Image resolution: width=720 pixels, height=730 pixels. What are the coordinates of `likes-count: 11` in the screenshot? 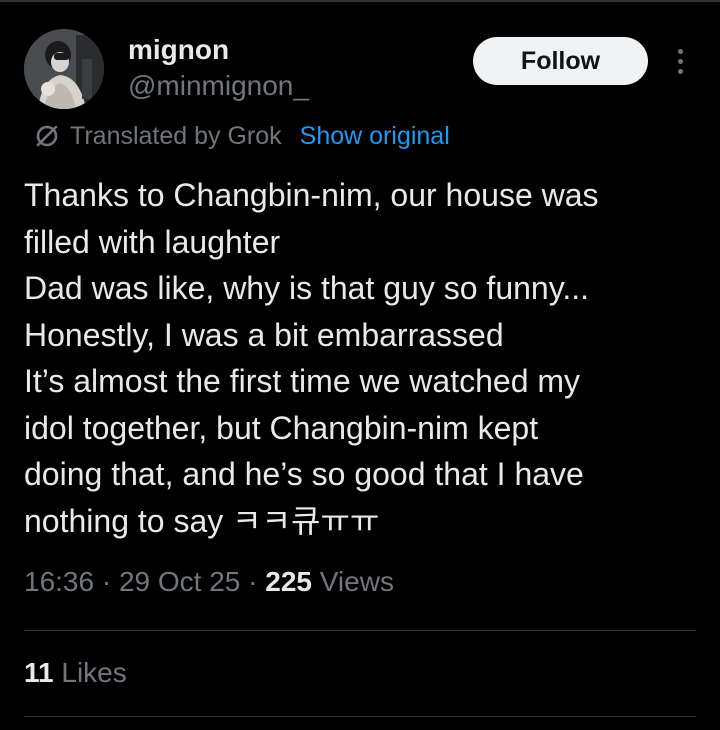 It's located at (39, 672).